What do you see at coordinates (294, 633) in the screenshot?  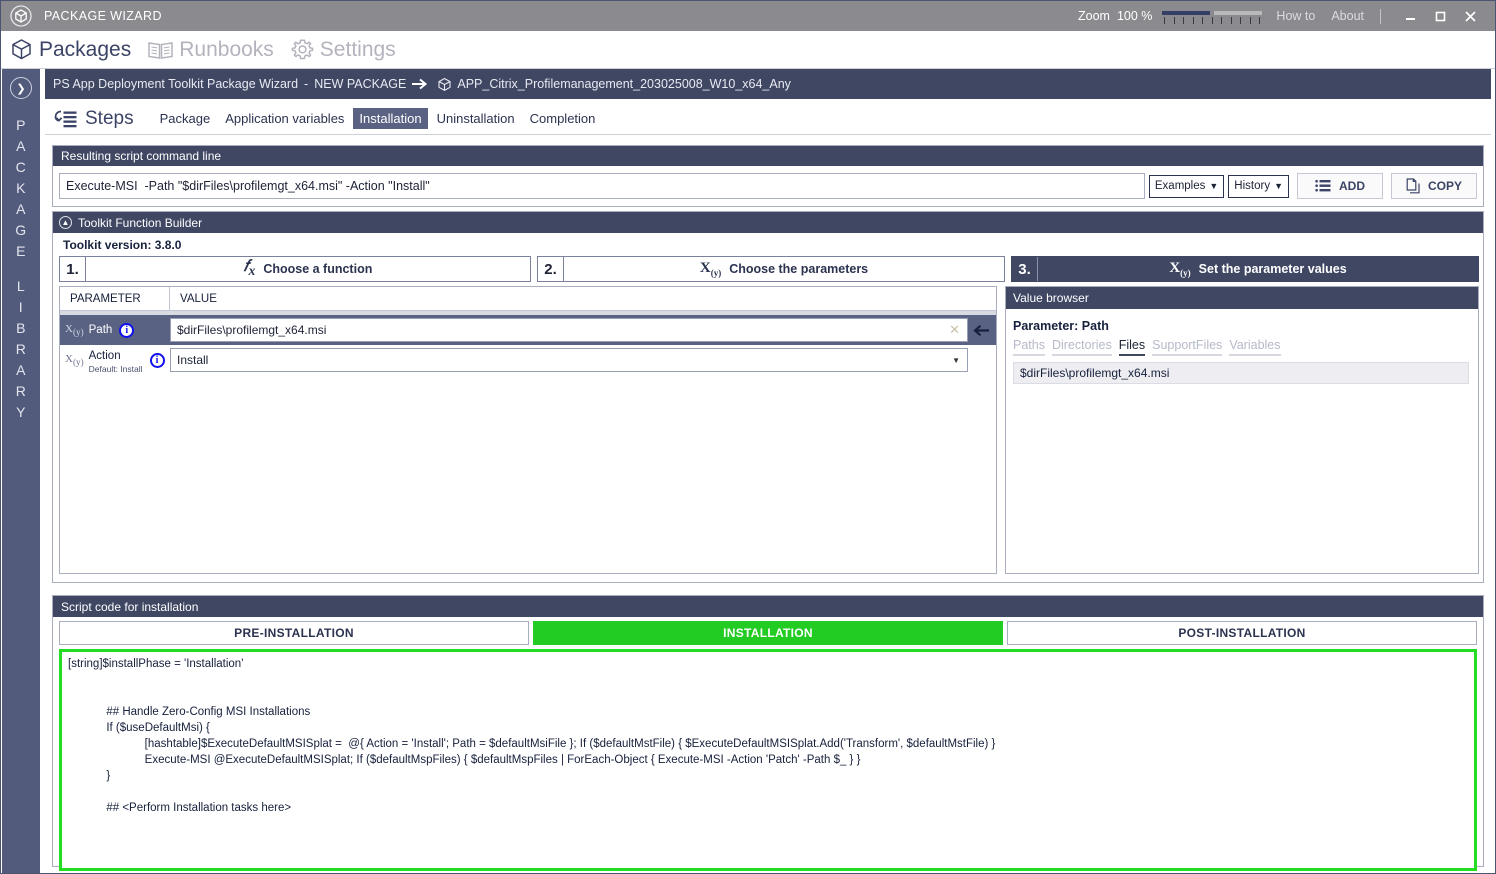 I see `tab-pre-installation: PRE-INSTALLATION` at bounding box center [294, 633].